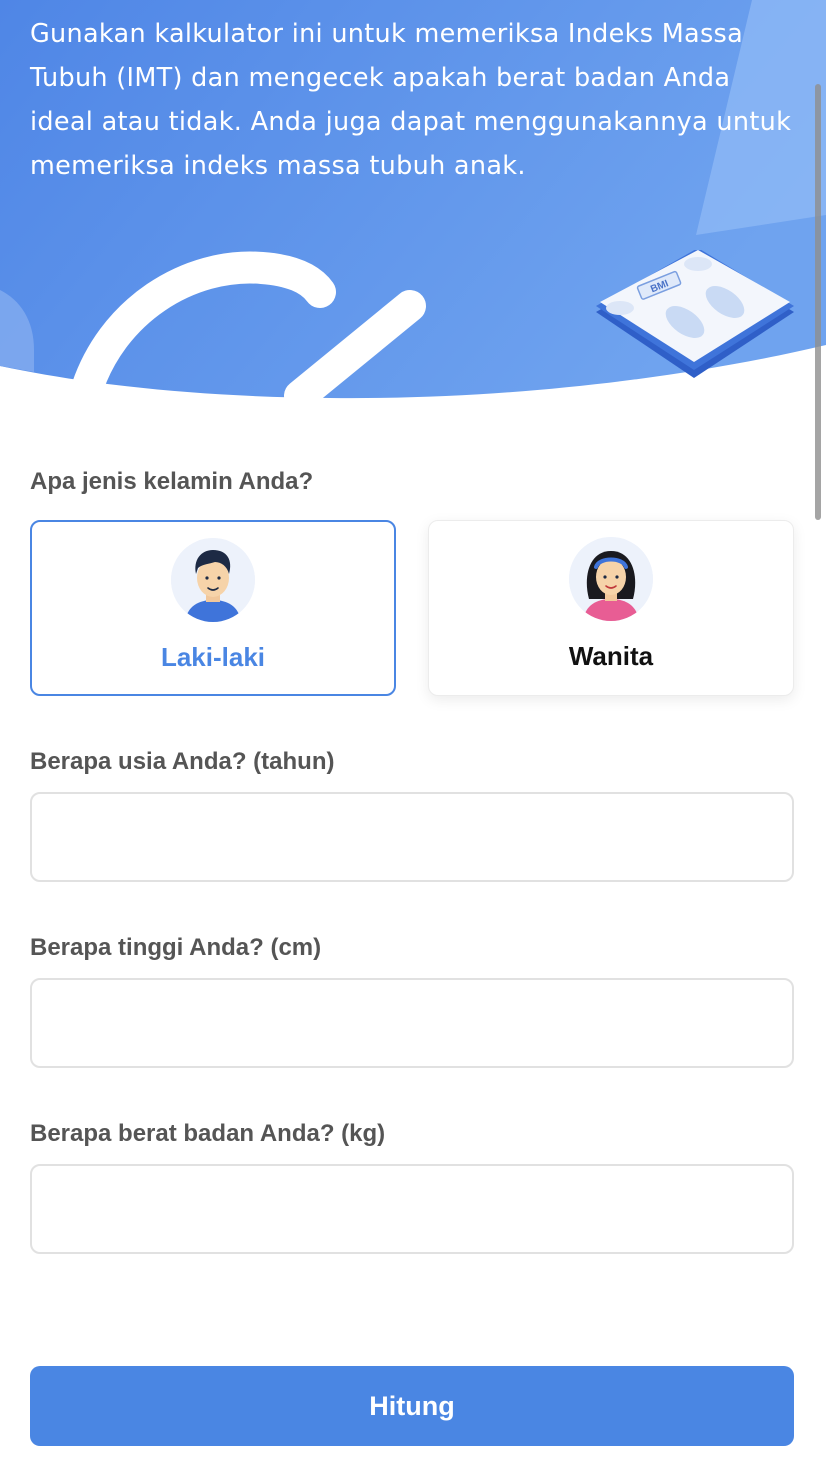 Image resolution: width=826 pixels, height=1462 pixels. Describe the element at coordinates (182, 761) in the screenshot. I see `age-question-label: Berapa usia Anda? (tahun)` at that location.